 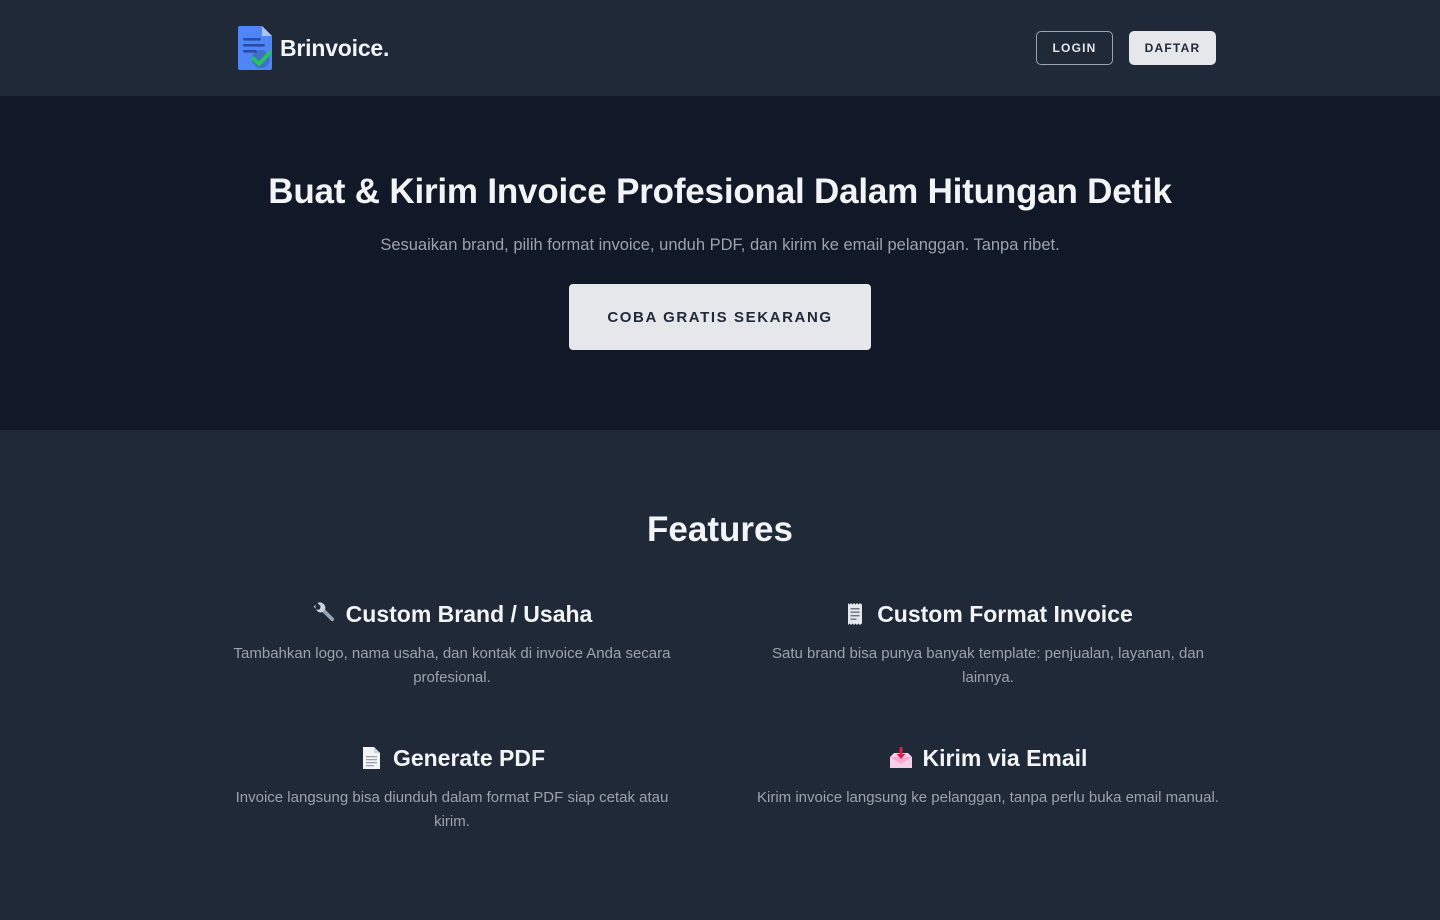 What do you see at coordinates (255, 48) in the screenshot?
I see `invoice-logo-icon` at bounding box center [255, 48].